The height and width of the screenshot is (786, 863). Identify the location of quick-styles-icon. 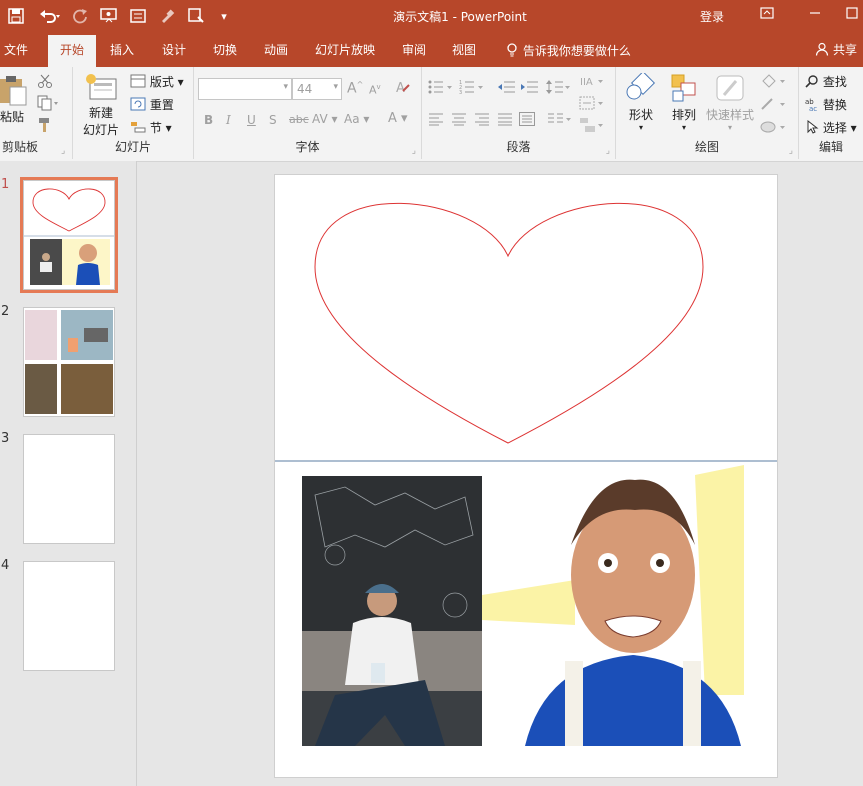
(730, 88).